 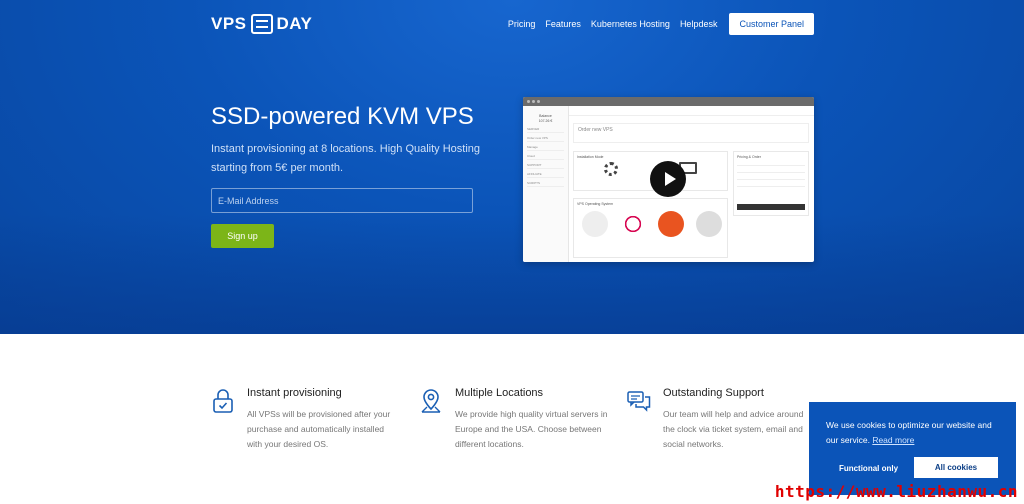 I want to click on chat-bubbles-icon, so click(x=639, y=401).